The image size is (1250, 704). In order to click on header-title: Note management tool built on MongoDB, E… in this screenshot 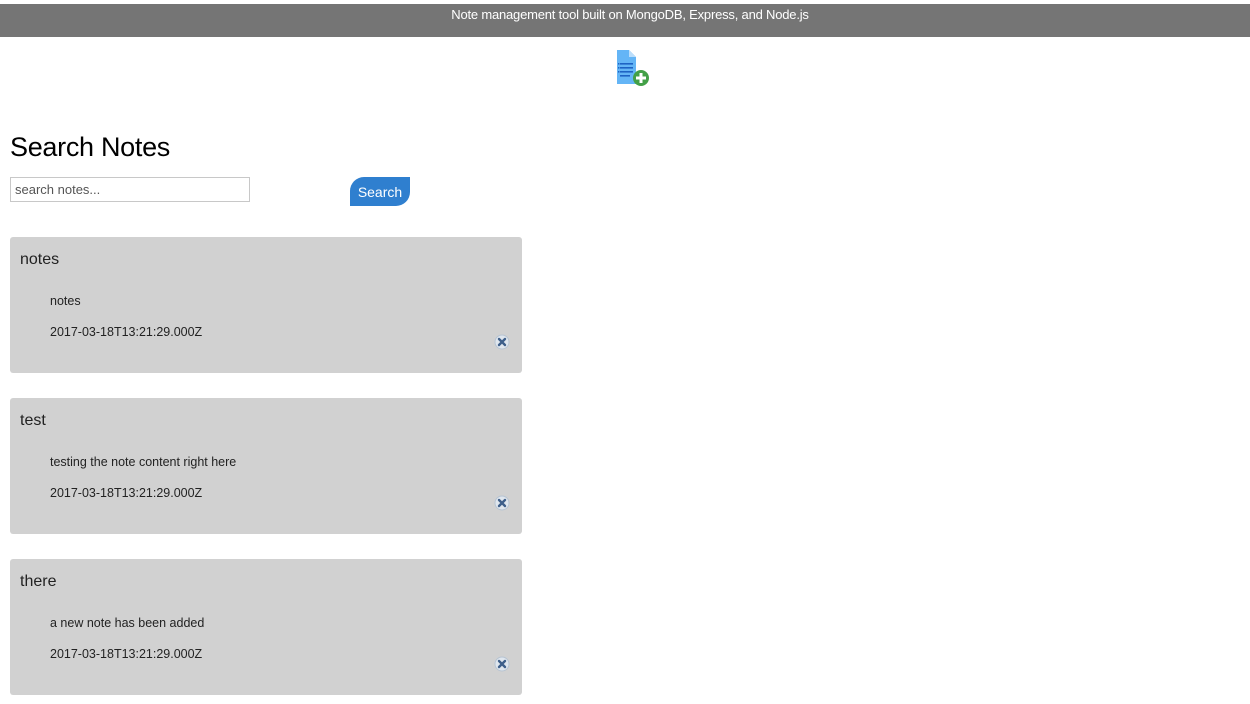, I will do `click(630, 14)`.